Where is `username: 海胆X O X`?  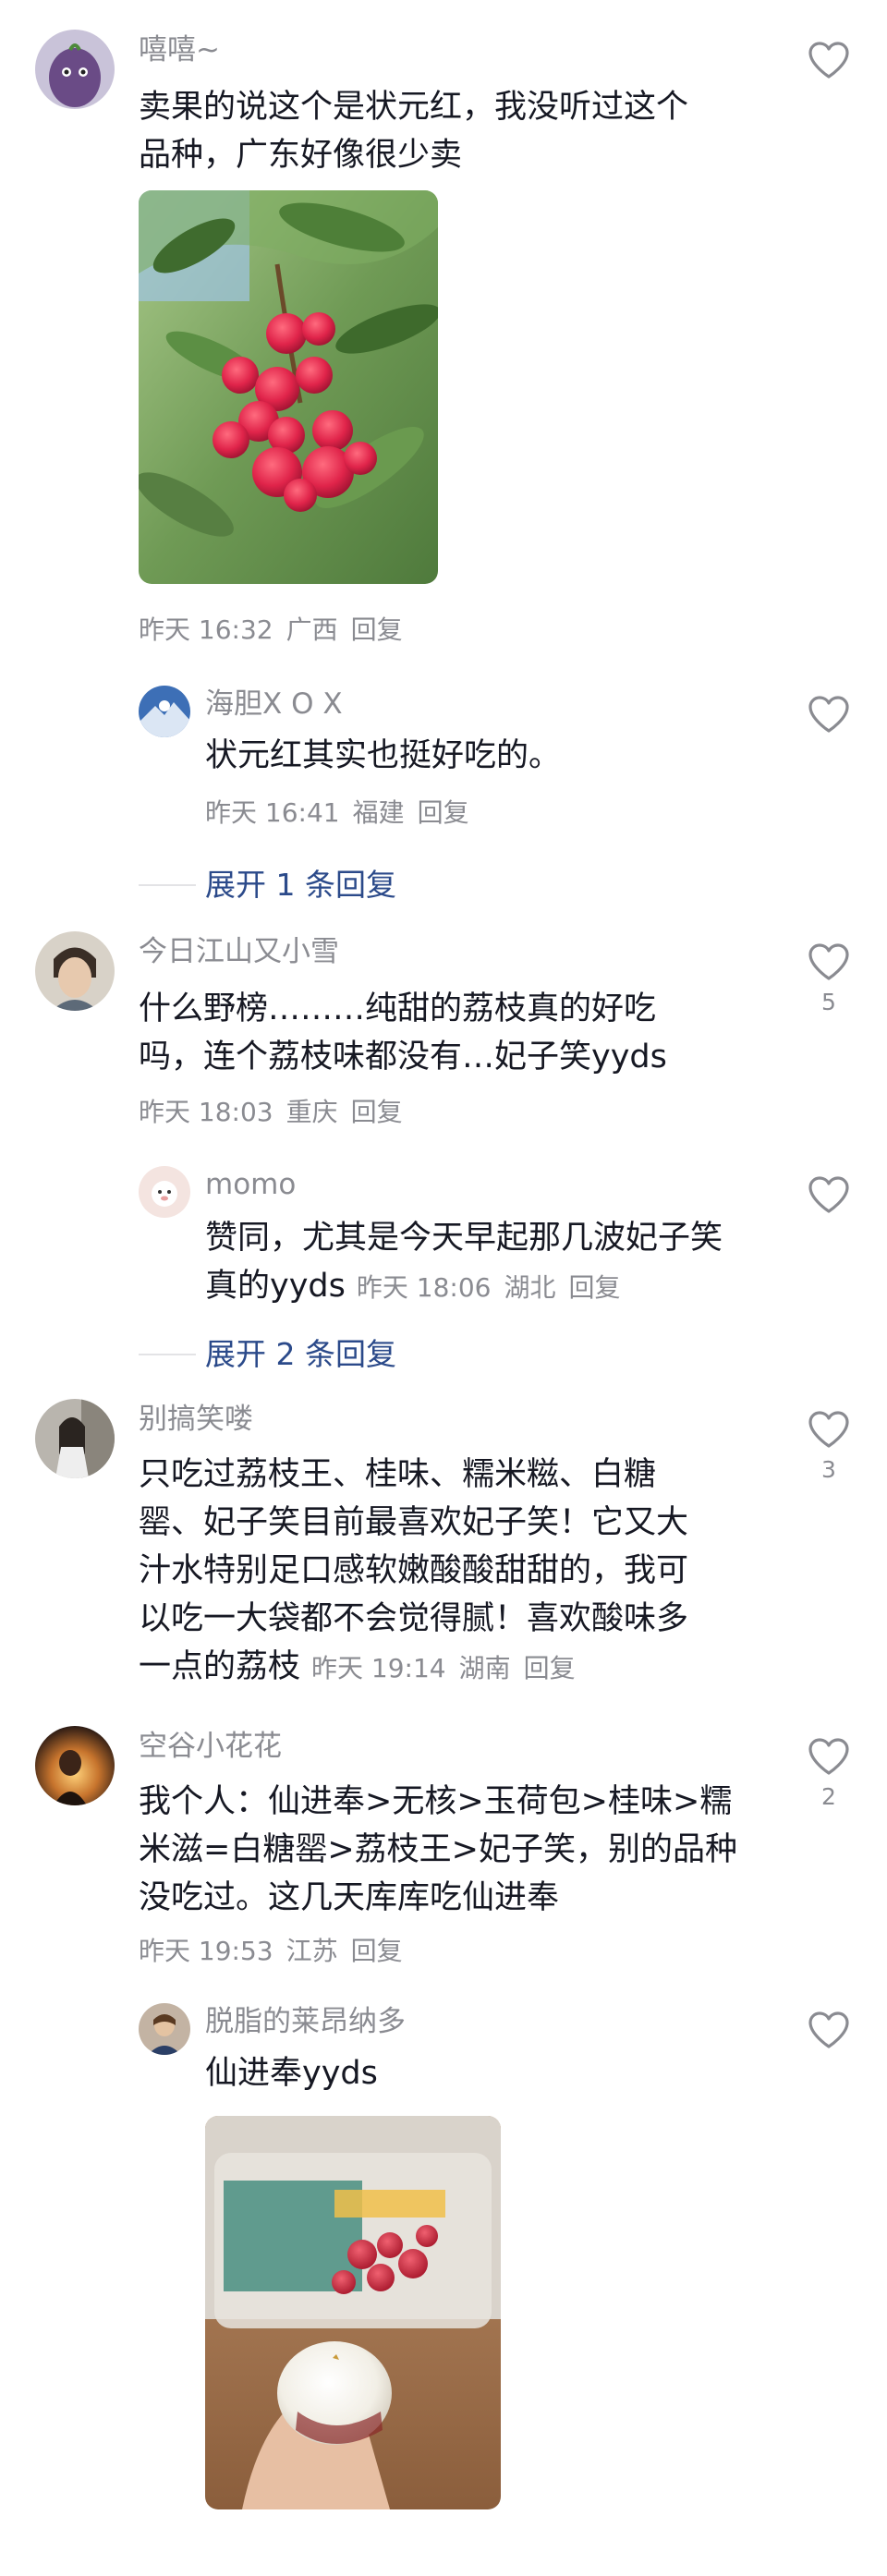
username: 海胆X O X is located at coordinates (274, 704).